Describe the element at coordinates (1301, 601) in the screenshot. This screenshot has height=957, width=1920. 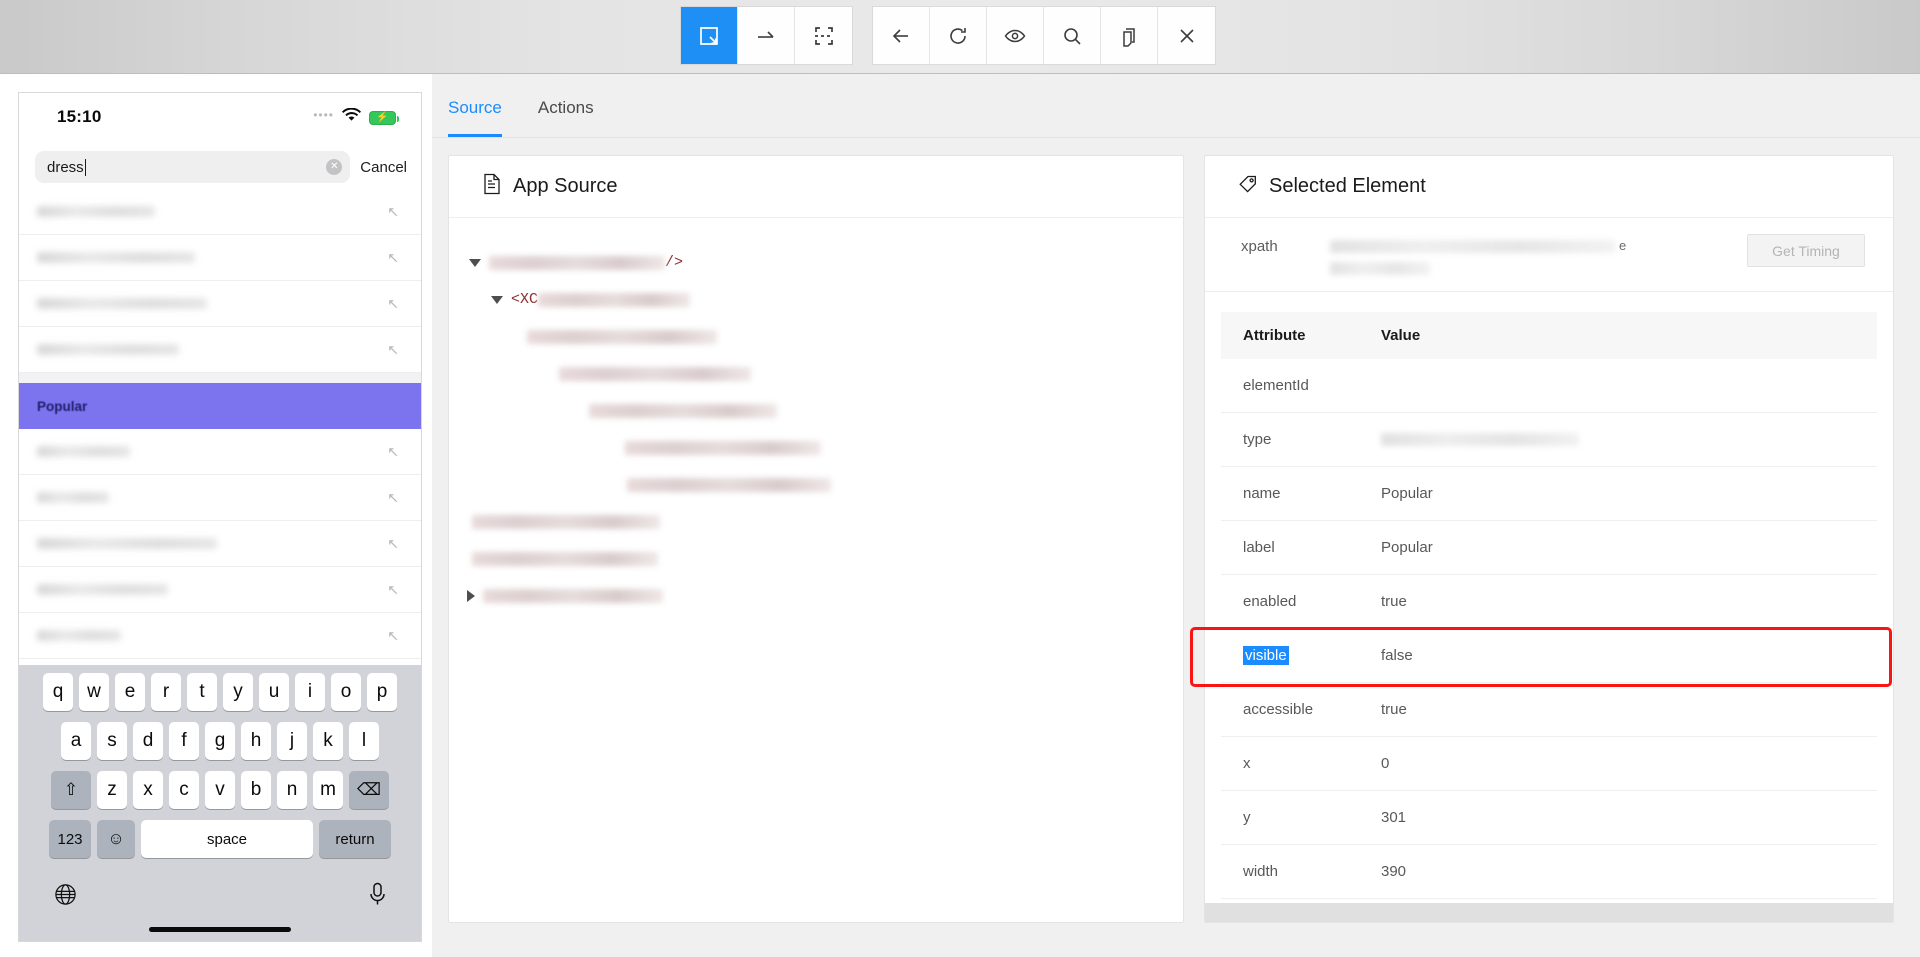
I see `attribute-name-cell: enabled` at that location.